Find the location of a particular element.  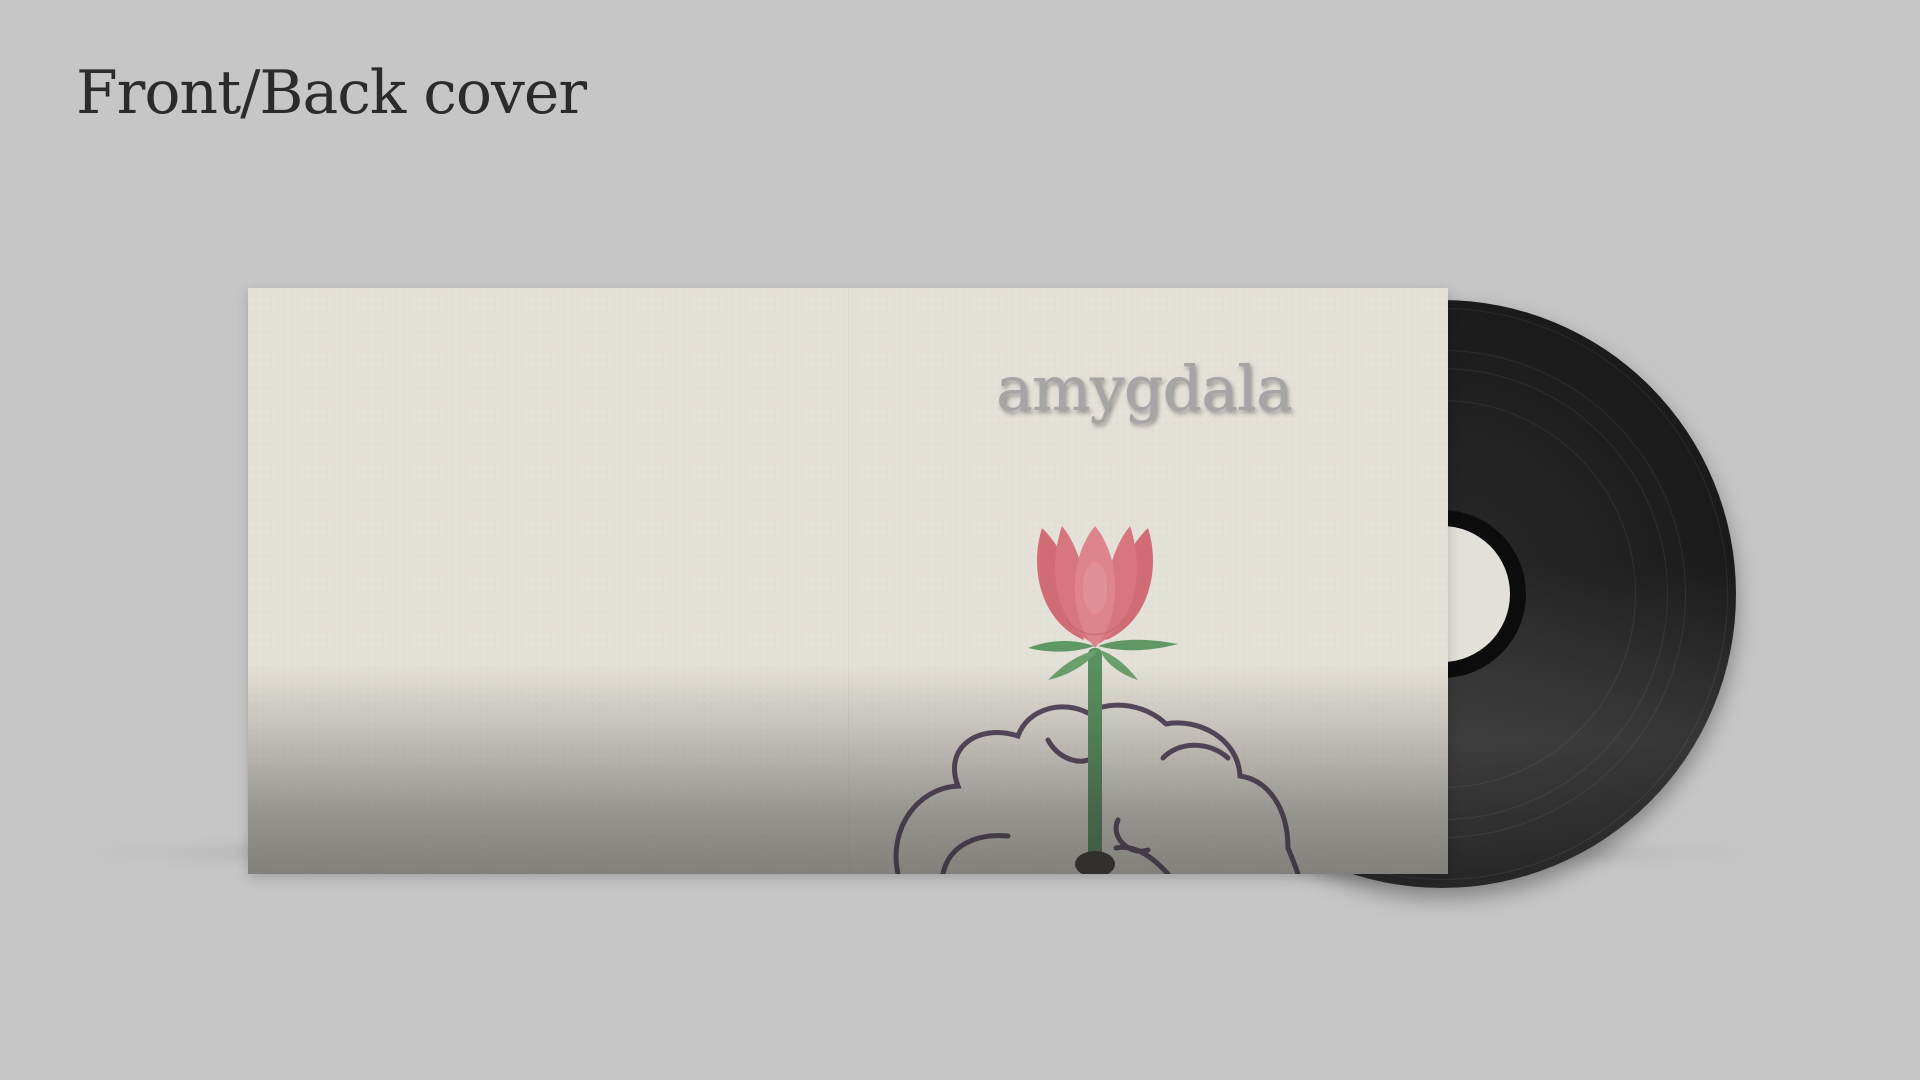

lotus-brain-illustration is located at coordinates (1097, 700).